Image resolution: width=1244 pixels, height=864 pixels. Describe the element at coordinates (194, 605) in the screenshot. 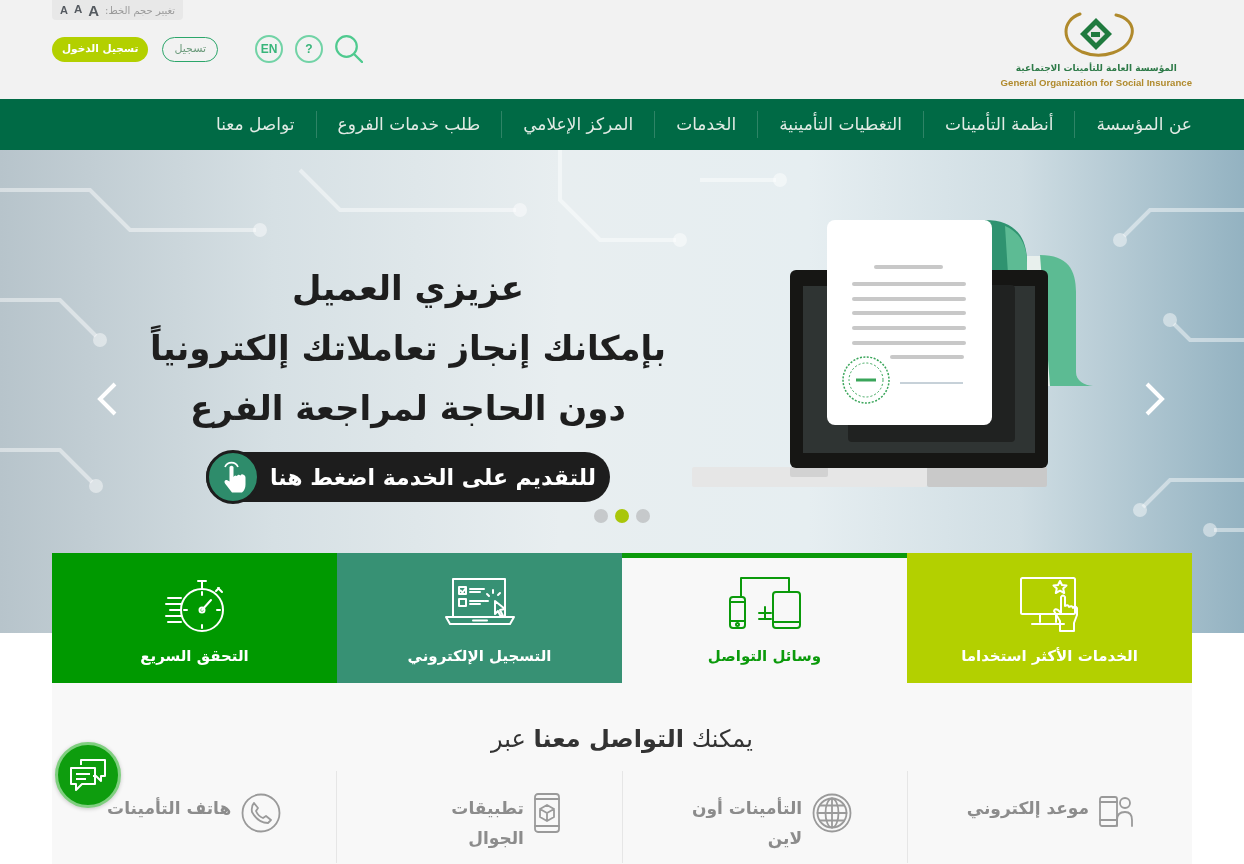

I see `stopwatch-icon` at that location.